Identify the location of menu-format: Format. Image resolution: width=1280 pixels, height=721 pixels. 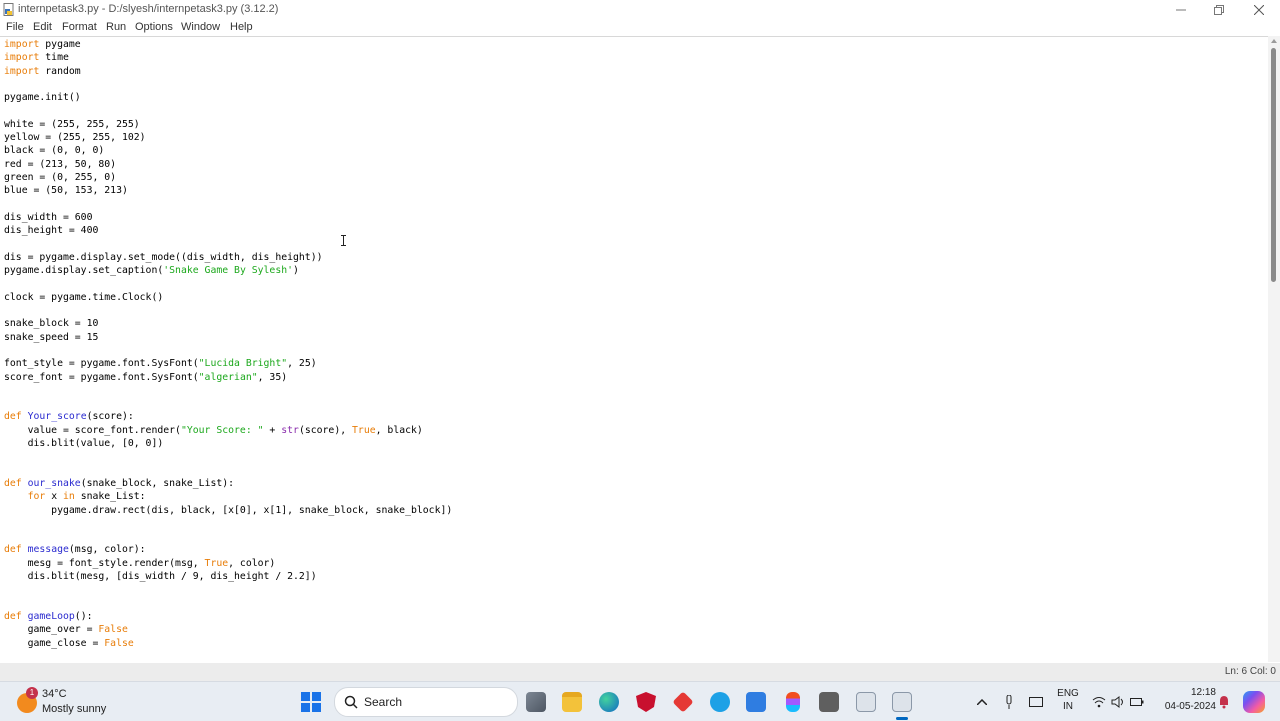
(79, 27).